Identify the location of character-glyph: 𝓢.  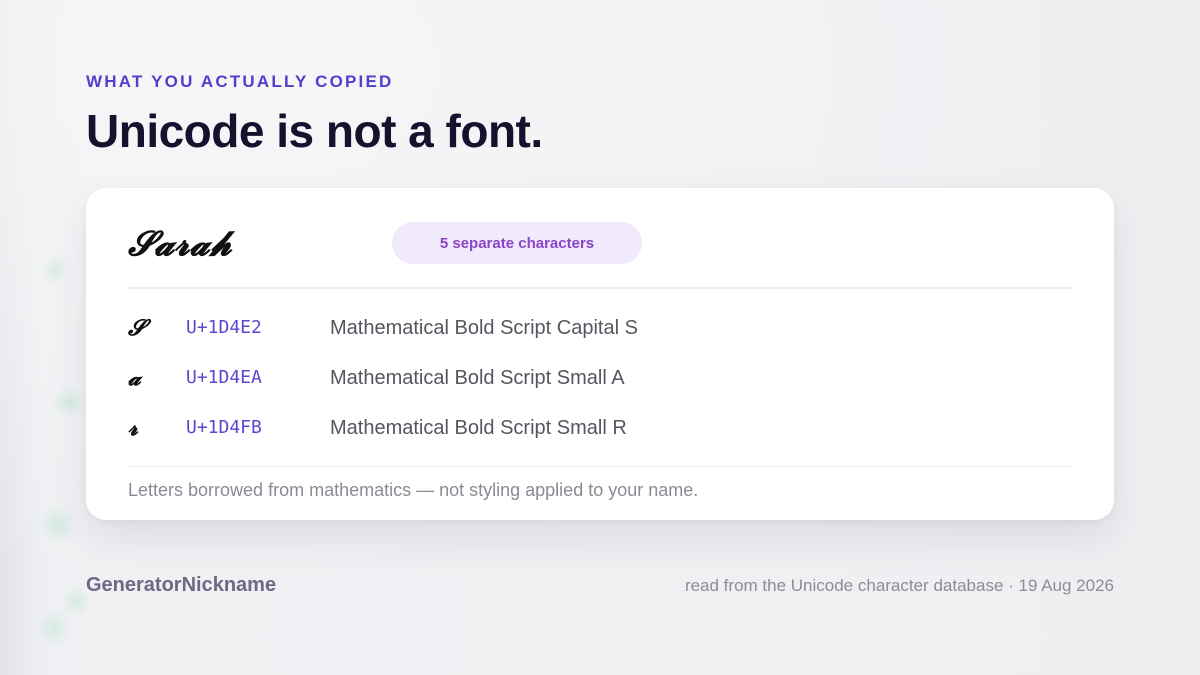
(137, 328).